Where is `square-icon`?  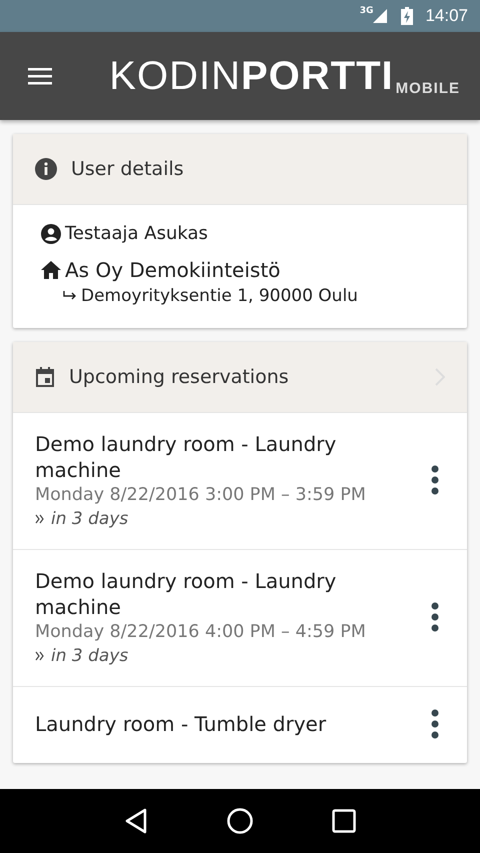
square-icon is located at coordinates (344, 821).